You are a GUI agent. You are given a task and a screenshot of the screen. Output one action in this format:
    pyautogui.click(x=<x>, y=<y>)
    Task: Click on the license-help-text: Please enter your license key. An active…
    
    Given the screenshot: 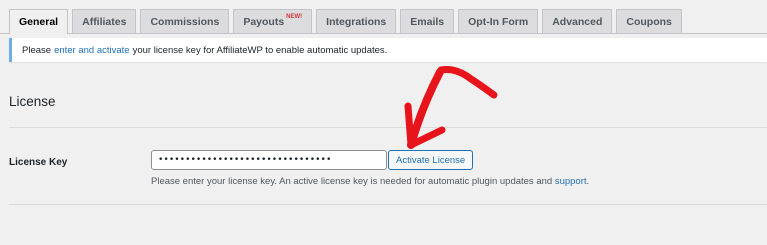 What is the action you would take?
    pyautogui.click(x=370, y=181)
    